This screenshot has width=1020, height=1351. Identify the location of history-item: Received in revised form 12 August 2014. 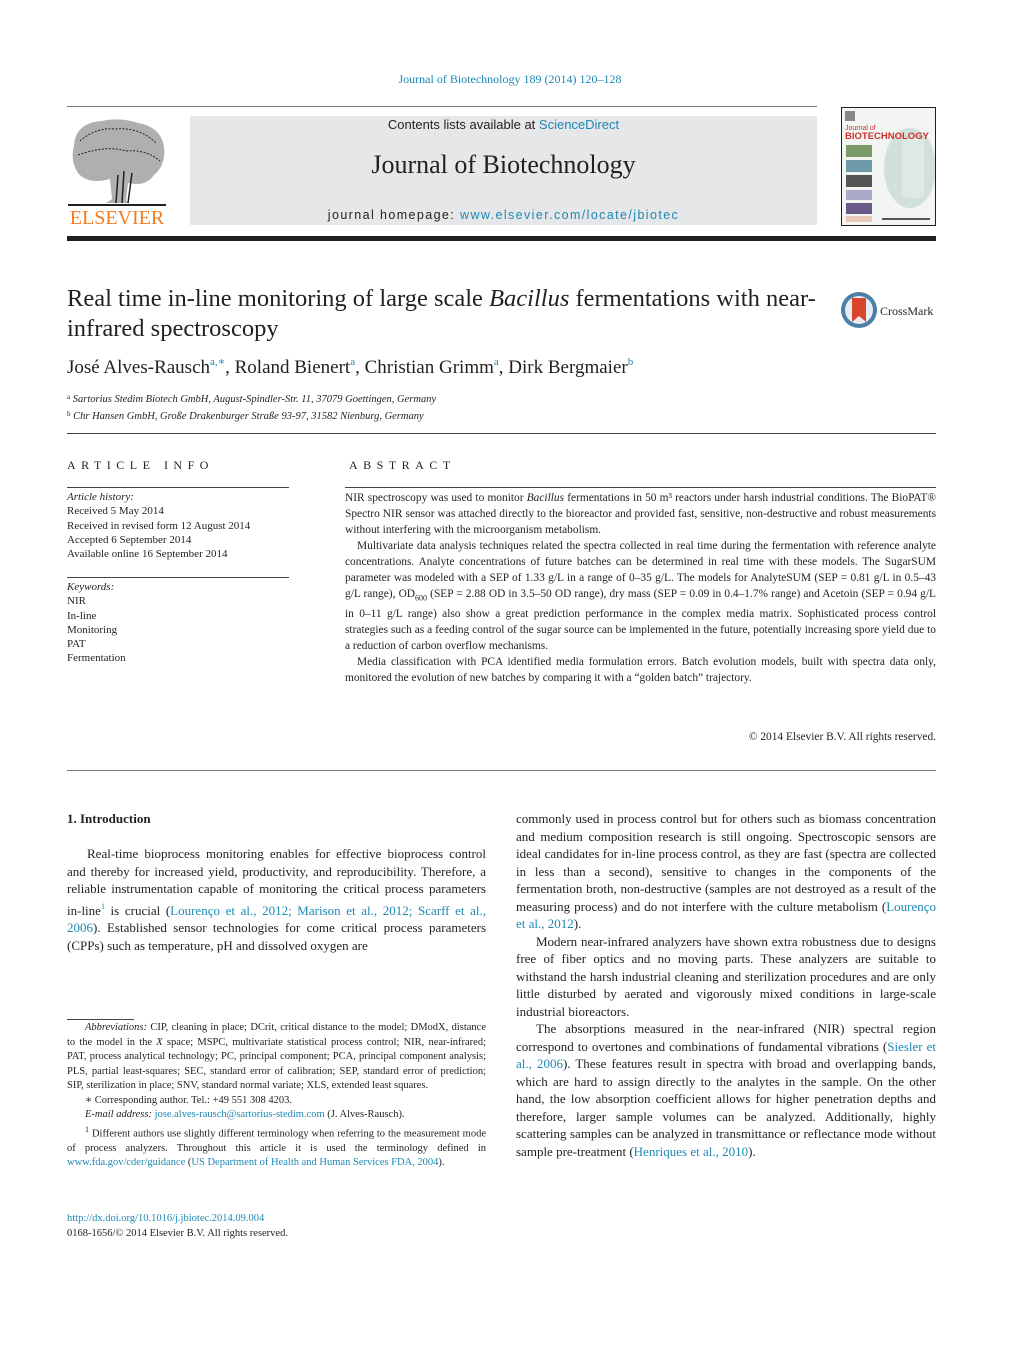
(159, 525).